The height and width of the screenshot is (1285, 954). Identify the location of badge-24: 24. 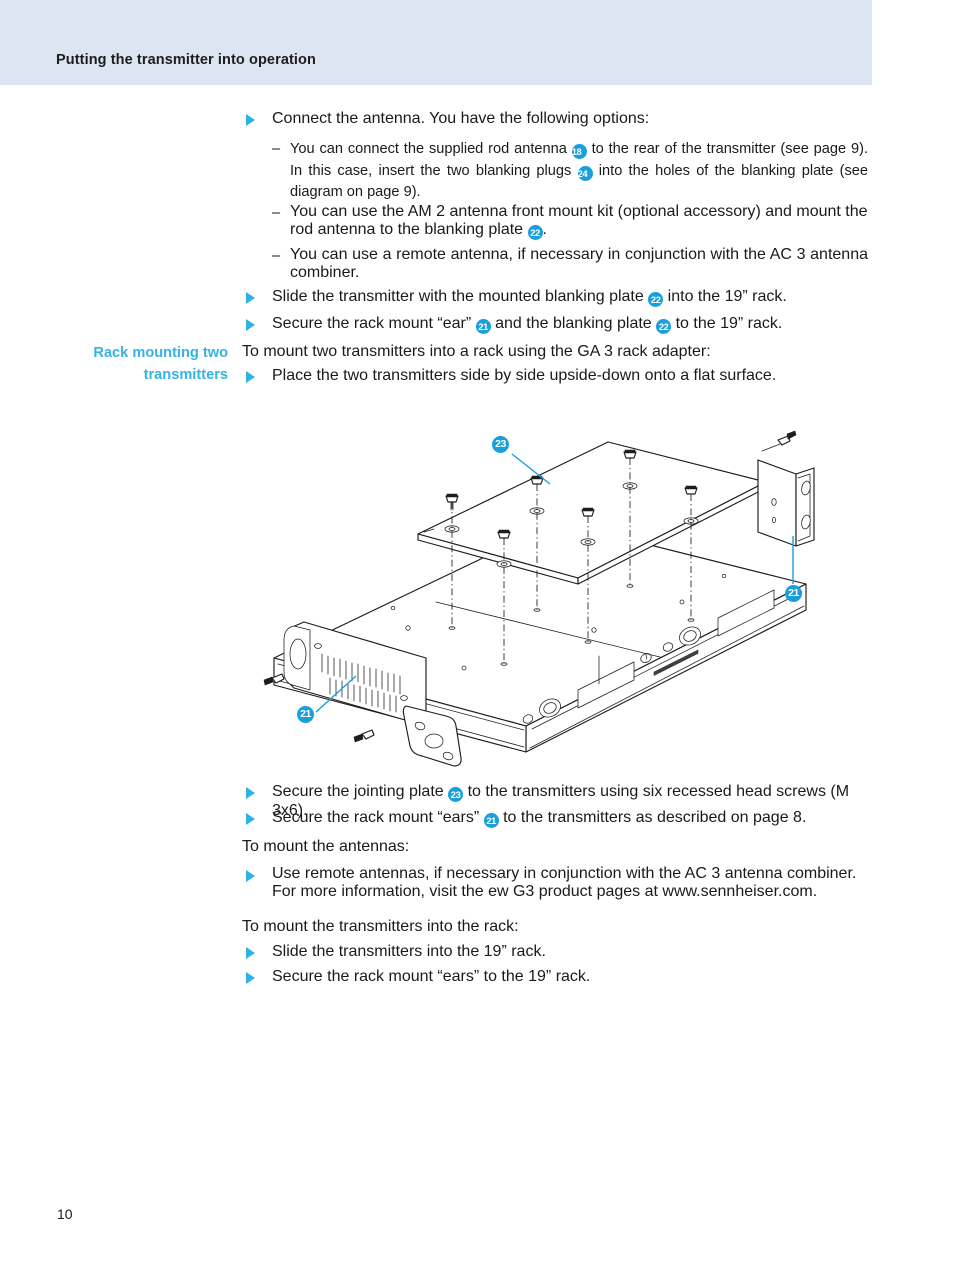
(585, 173).